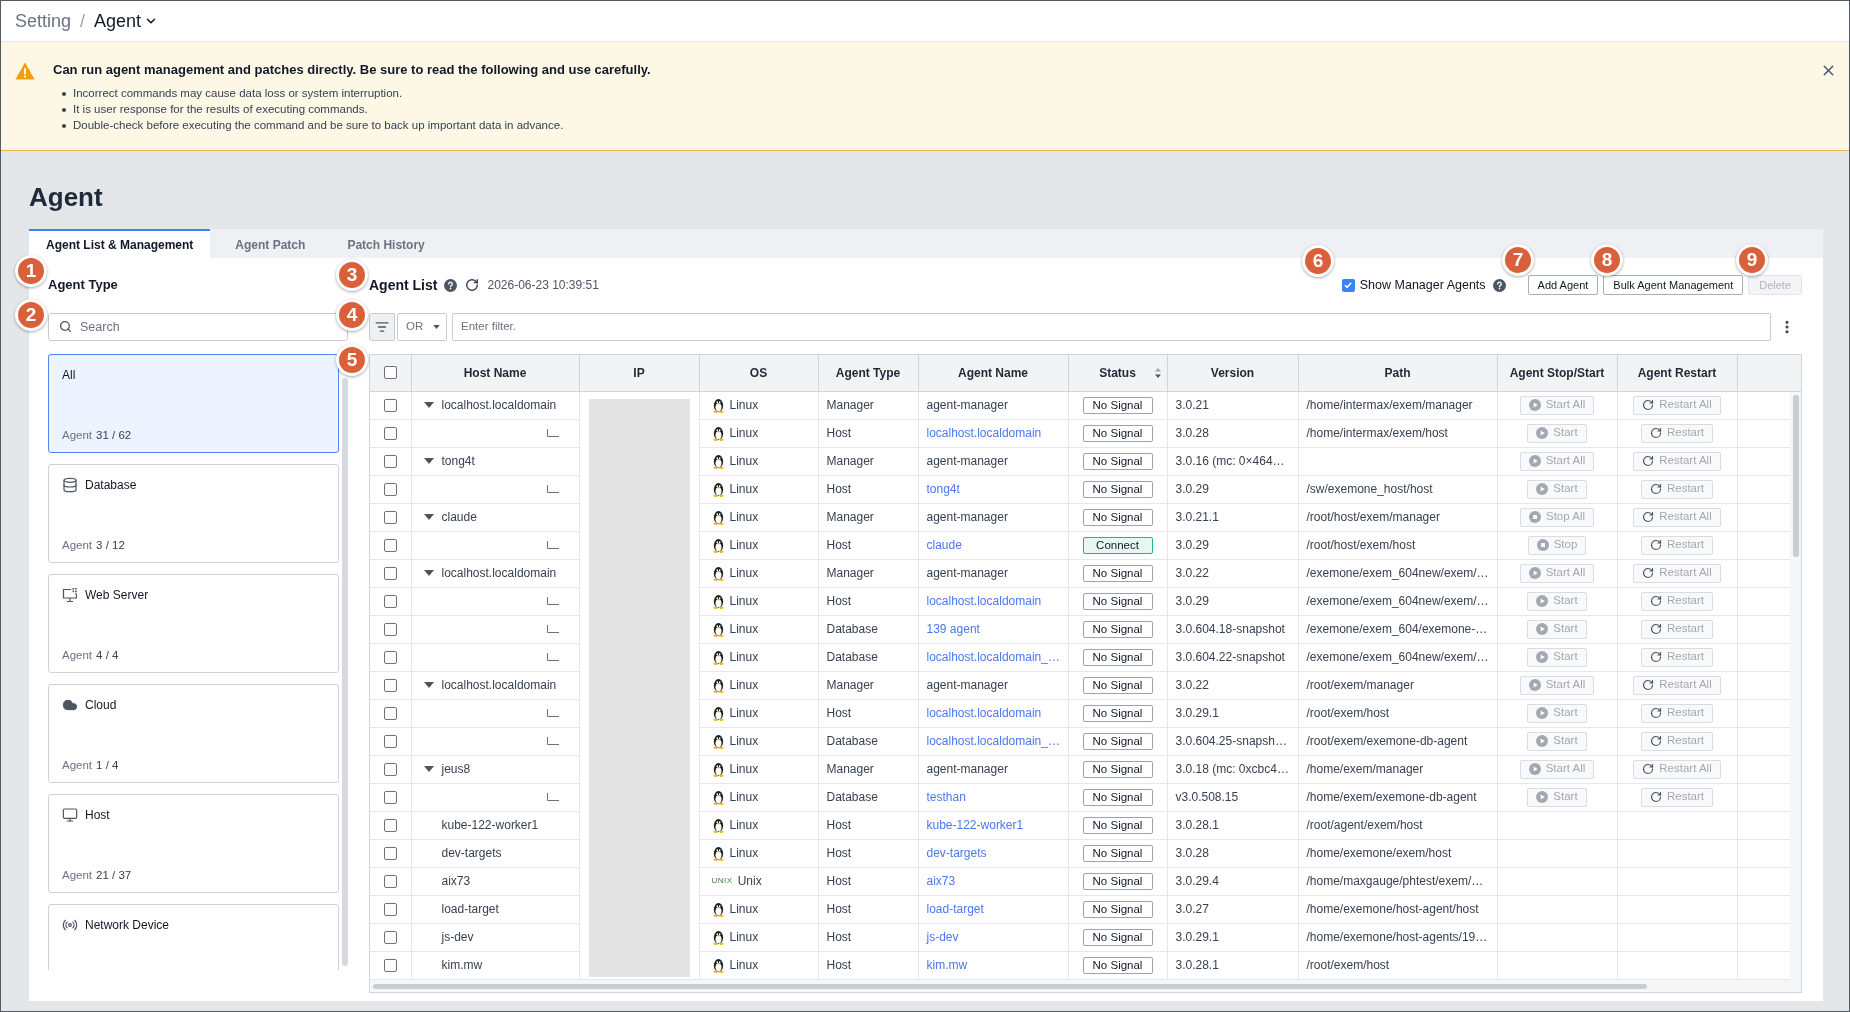  Describe the element at coordinates (1197, 517) in the screenshot. I see `version: 3.0.21.1` at that location.